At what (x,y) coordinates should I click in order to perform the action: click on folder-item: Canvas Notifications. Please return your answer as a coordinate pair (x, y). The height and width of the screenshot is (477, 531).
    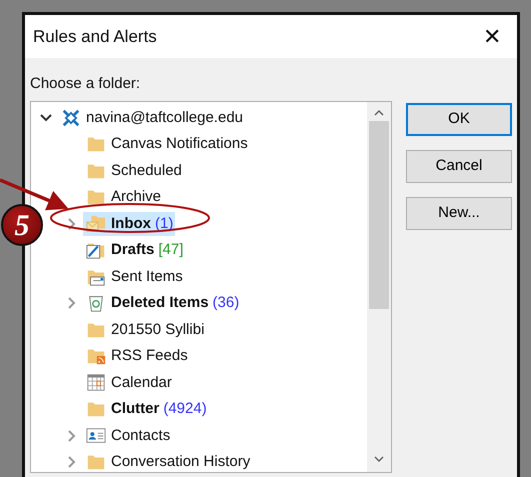
    Looking at the image, I should click on (166, 144).